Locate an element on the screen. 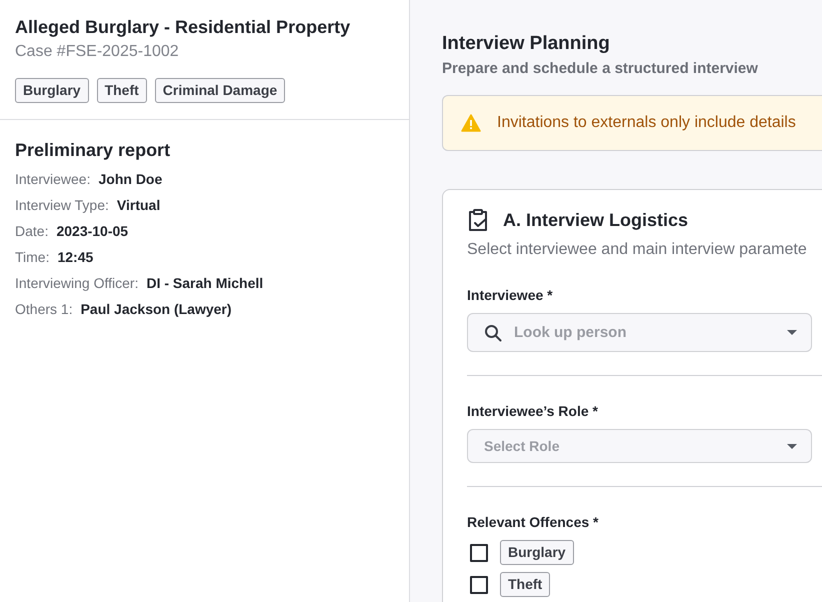  field-label: Interviewing Officer: is located at coordinates (76, 283).